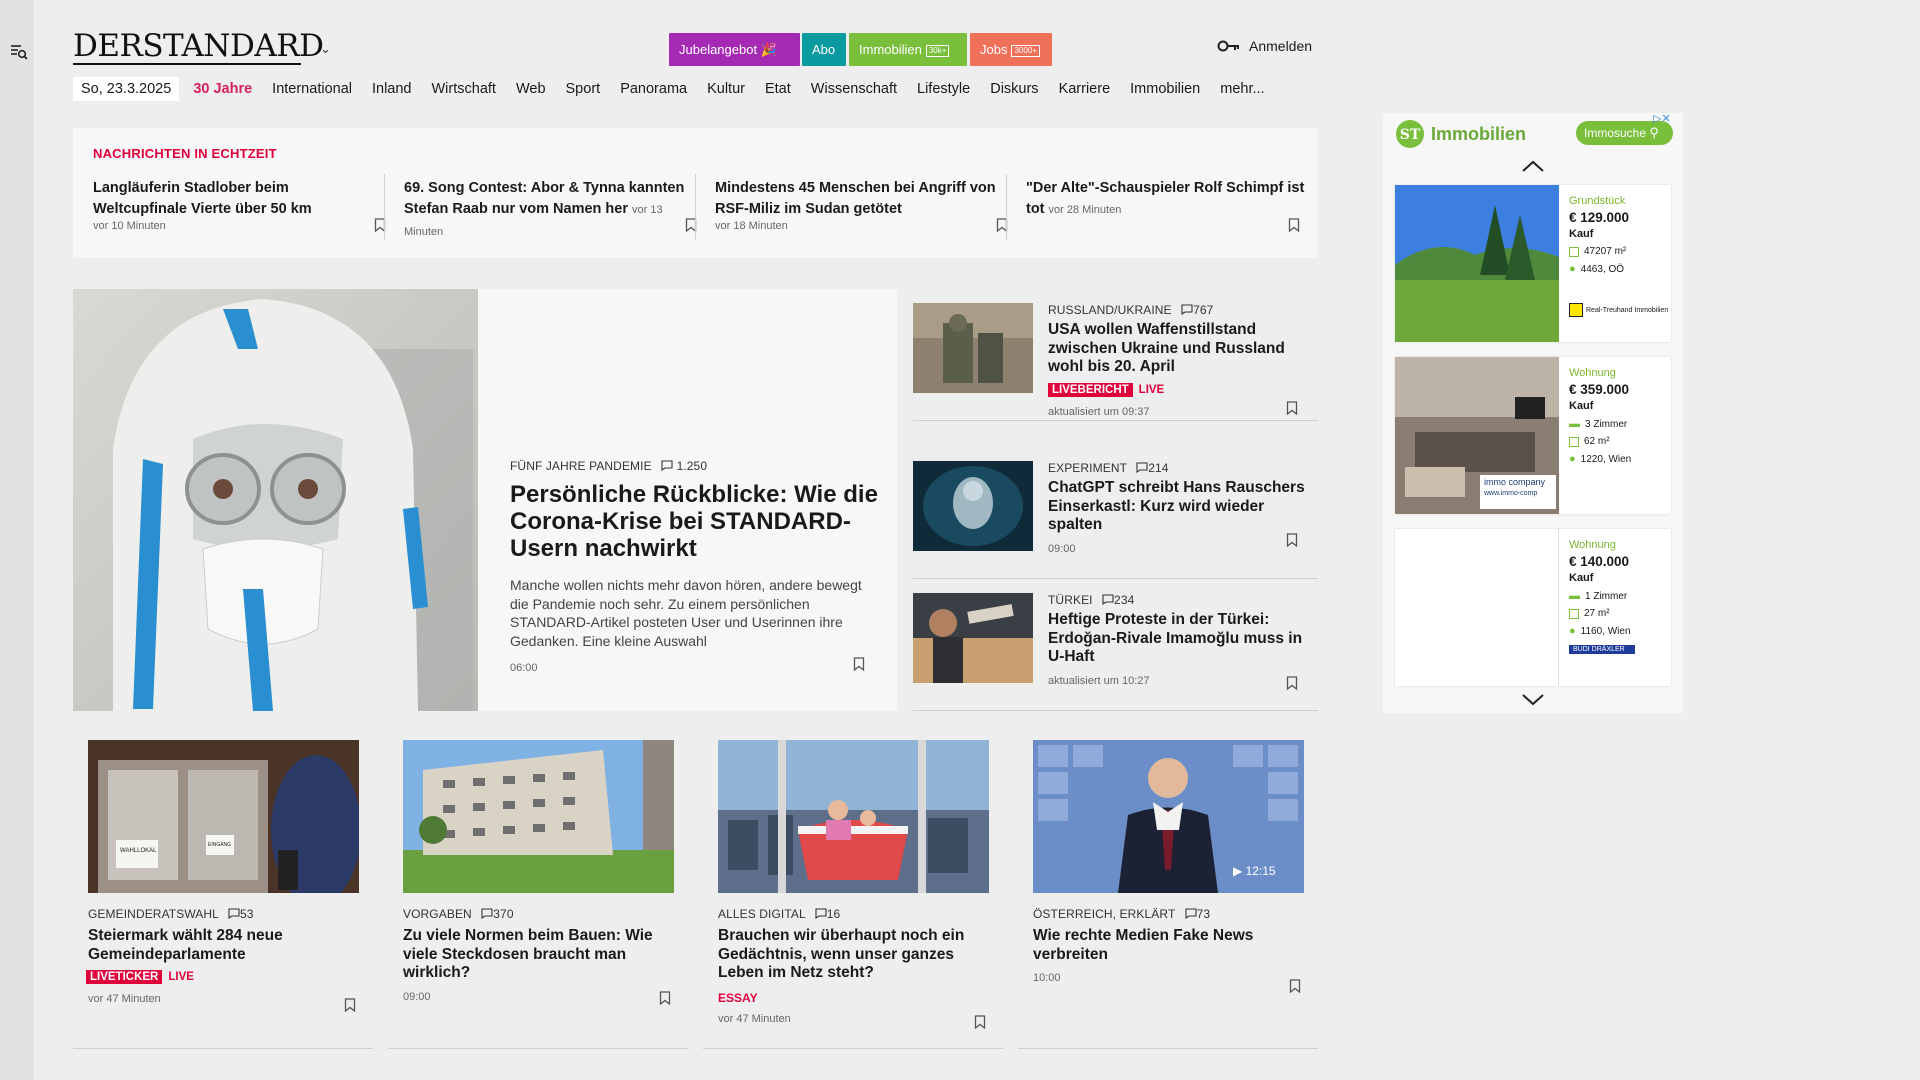 The height and width of the screenshot is (1080, 1920). I want to click on nav-item-wissenschaft: Wissenschaft, so click(854, 89).